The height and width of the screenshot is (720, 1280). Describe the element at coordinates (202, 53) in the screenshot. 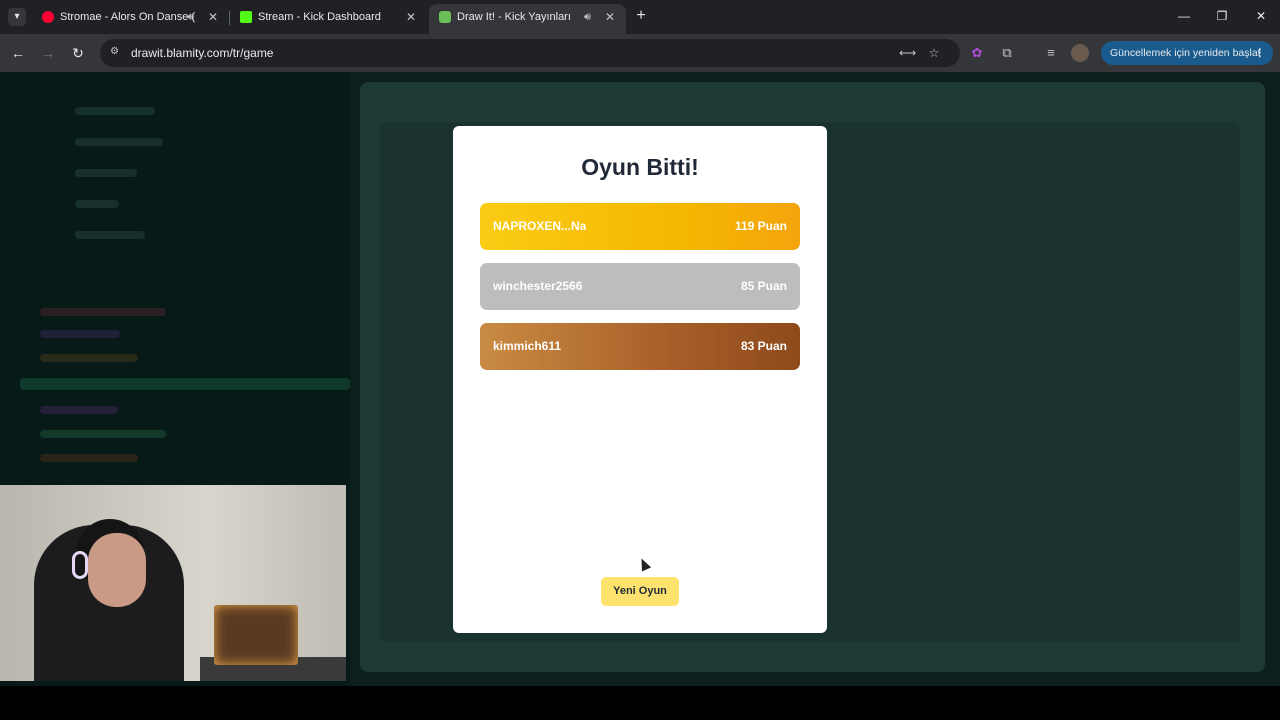

I see `url-text: drawit.blamity.com/tr/game` at that location.